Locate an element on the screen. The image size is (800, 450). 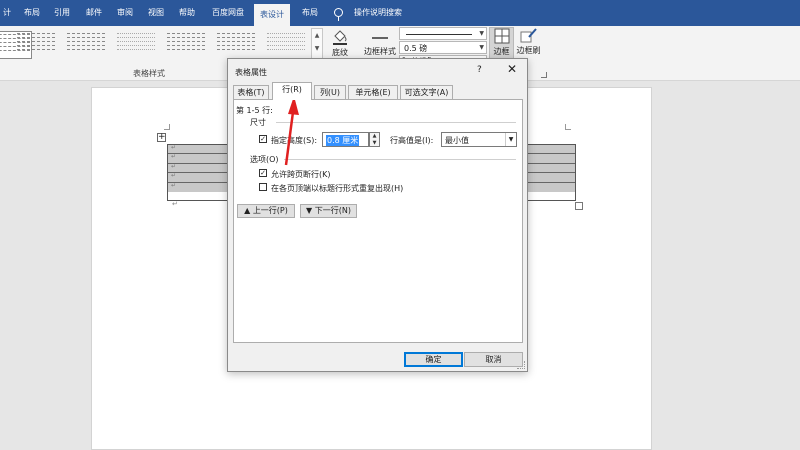
repeat-header-checkbox is located at coordinates (263, 187).